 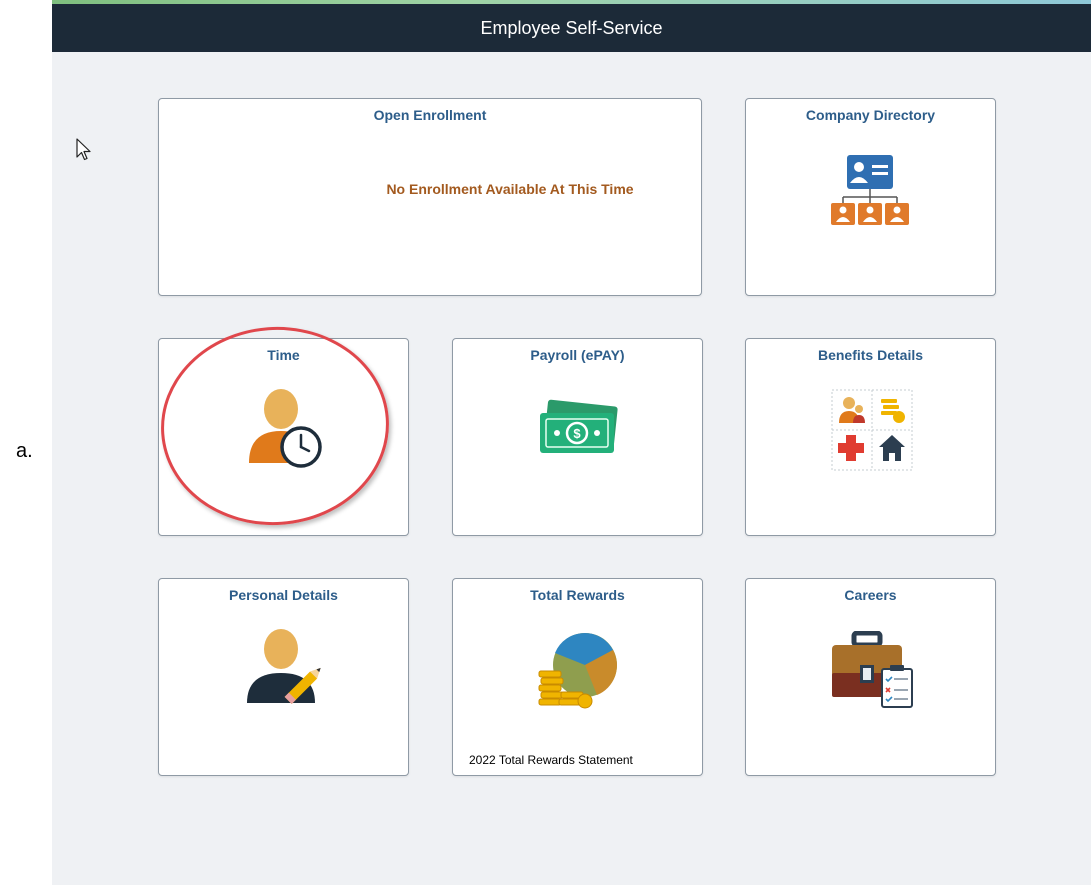 I want to click on enrollment-message-text: No Enrollment Available At This Time, so click(x=510, y=189).